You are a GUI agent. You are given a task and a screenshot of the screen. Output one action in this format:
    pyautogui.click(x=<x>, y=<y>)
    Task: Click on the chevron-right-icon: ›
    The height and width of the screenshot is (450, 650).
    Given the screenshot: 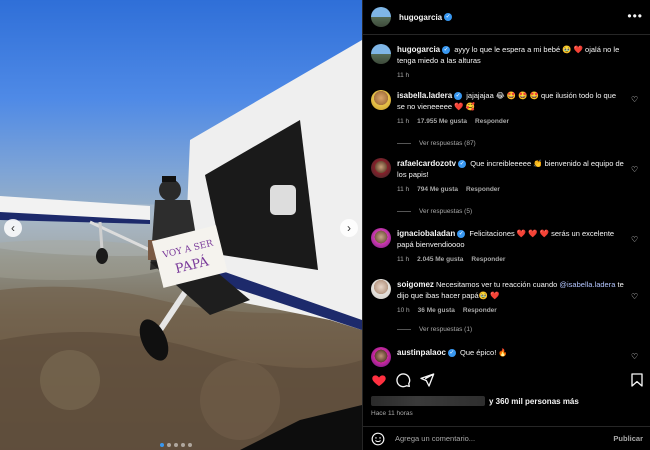 What is the action you would take?
    pyautogui.click(x=349, y=228)
    